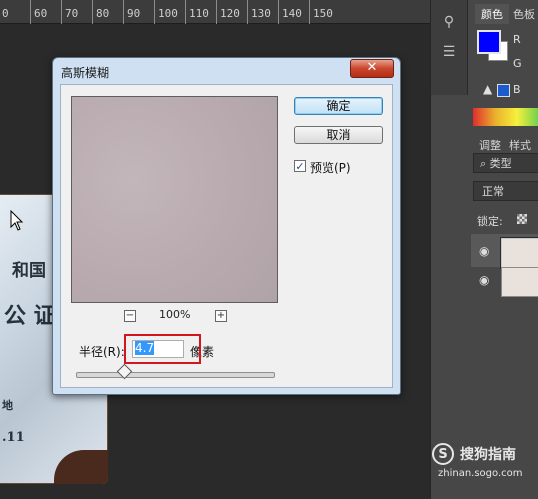 This screenshot has height=499, width=538. What do you see at coordinates (503, 90) in the screenshot?
I see `web-safe-color-icon` at bounding box center [503, 90].